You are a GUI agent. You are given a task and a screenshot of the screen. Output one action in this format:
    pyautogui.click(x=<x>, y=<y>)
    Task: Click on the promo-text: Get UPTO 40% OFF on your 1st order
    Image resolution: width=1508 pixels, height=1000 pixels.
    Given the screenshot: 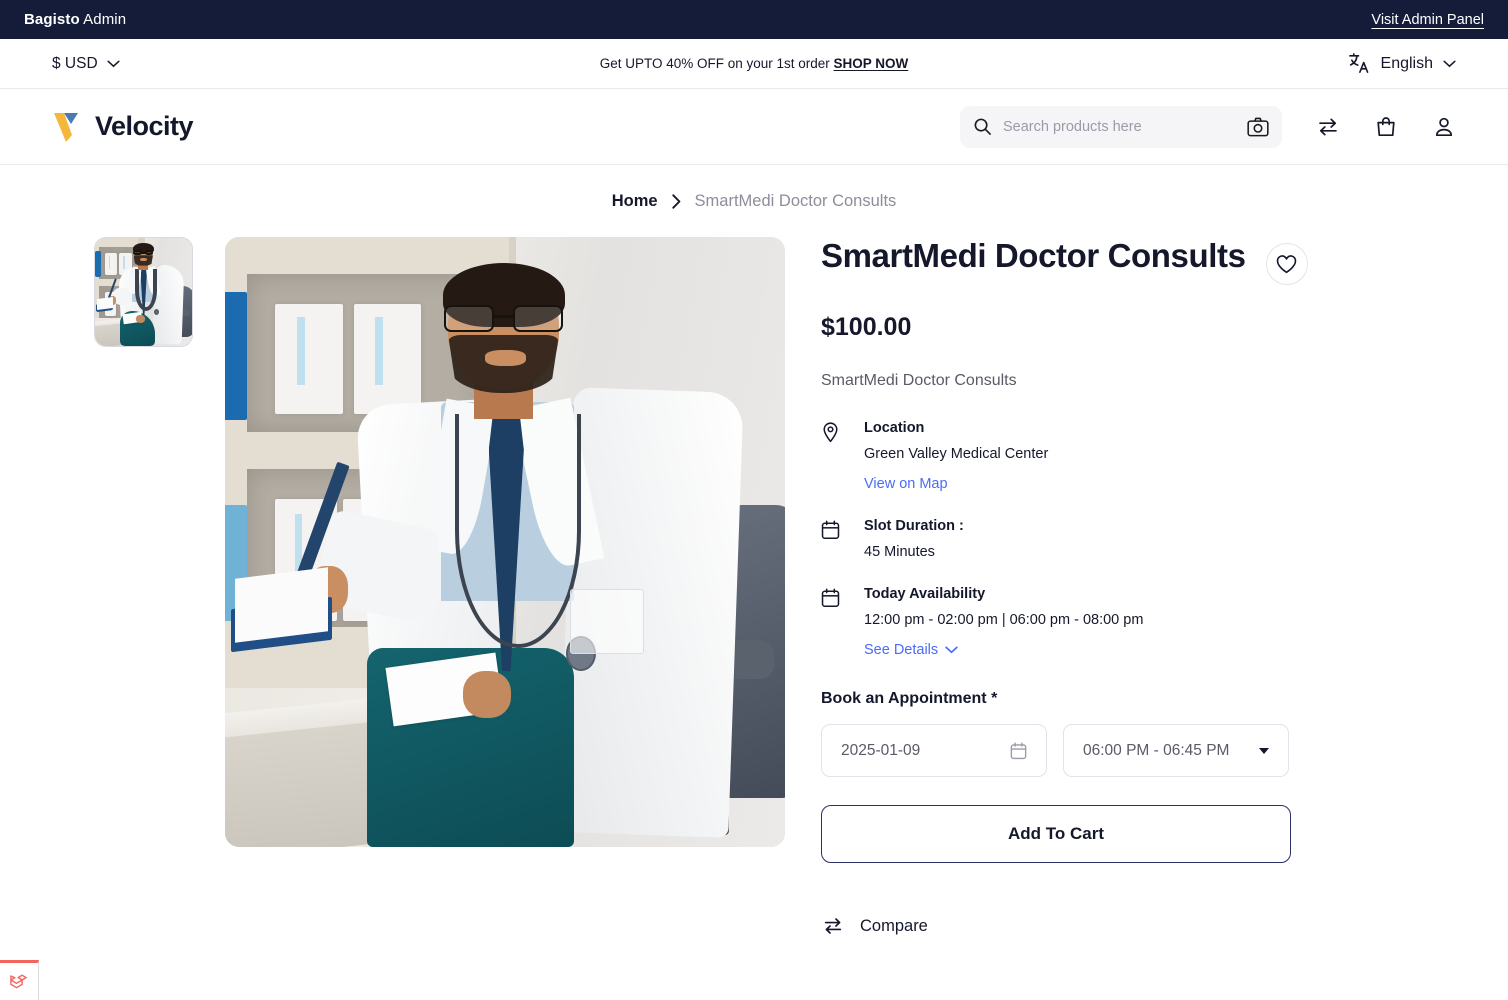 What is the action you would take?
    pyautogui.click(x=716, y=63)
    